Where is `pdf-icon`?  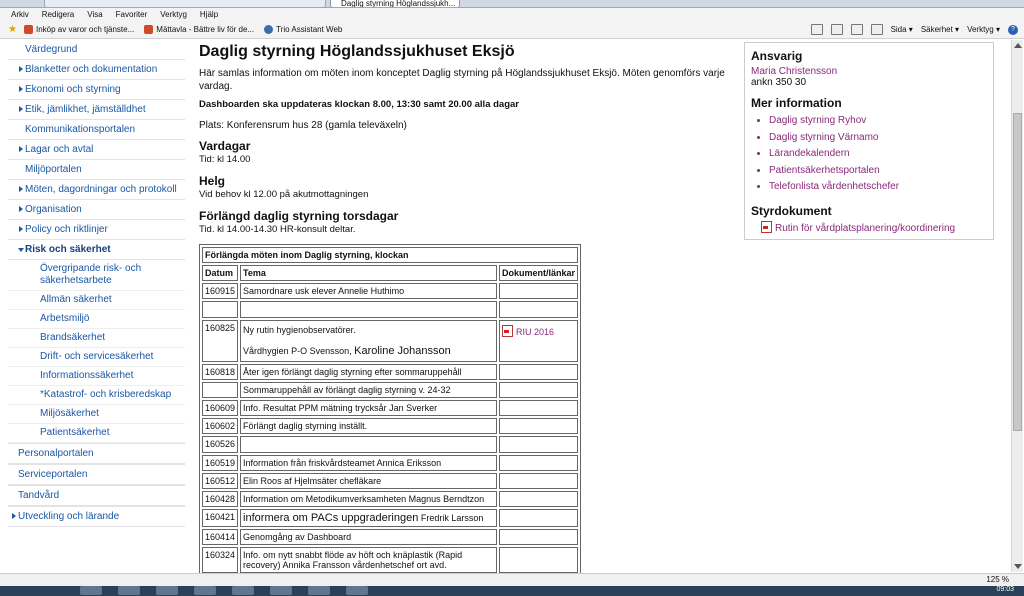
pdf-icon is located at coordinates (766, 226).